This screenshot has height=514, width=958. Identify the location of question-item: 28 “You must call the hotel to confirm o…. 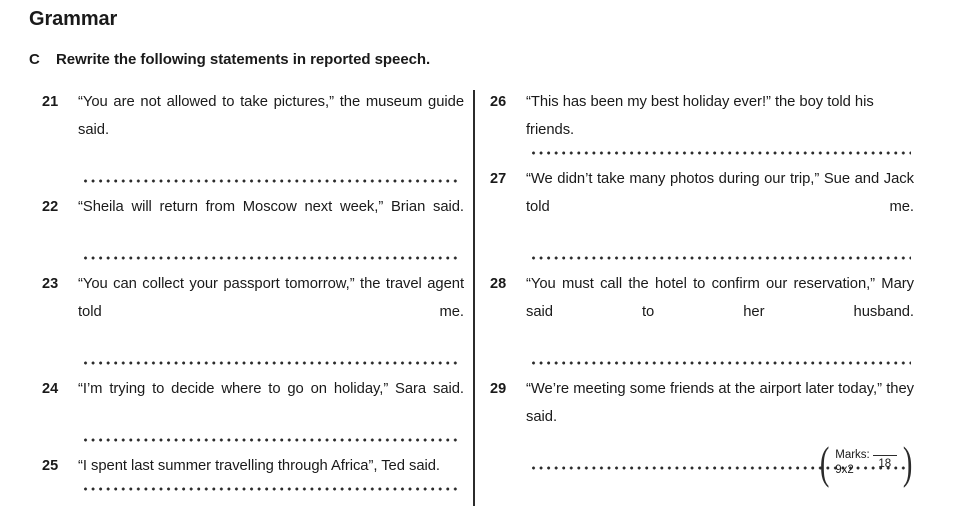
(699, 321).